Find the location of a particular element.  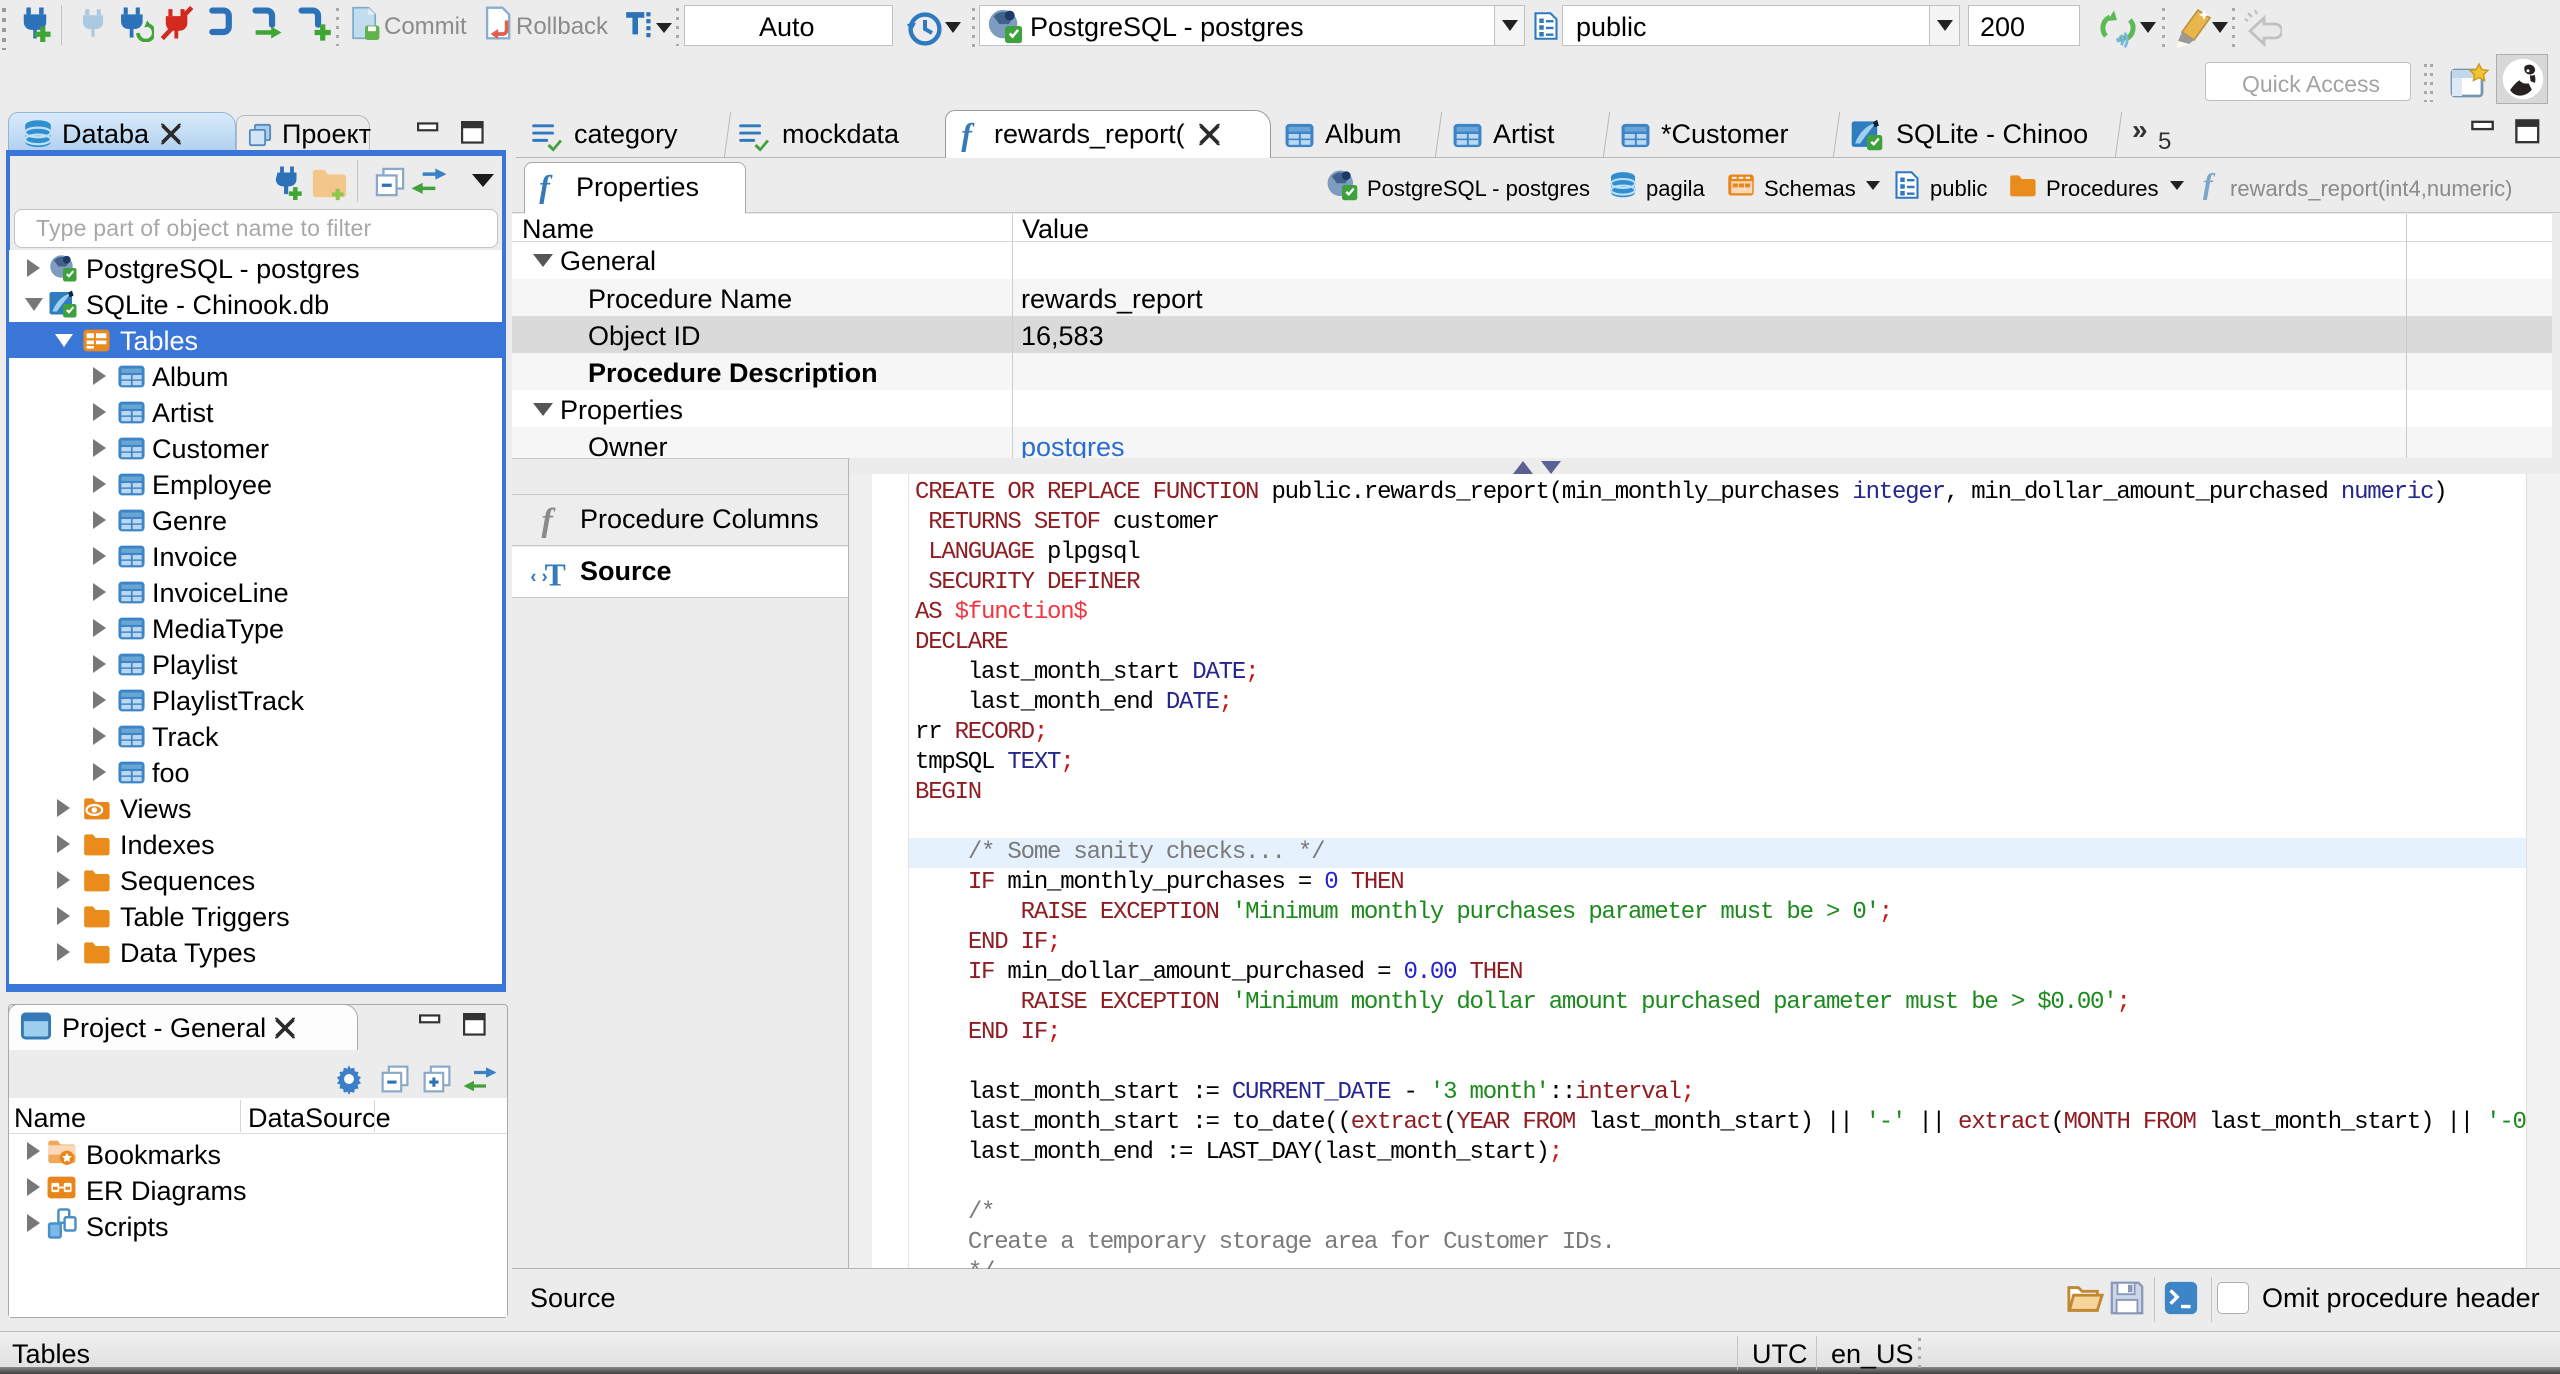

svg-text: f is located at coordinates (548, 520).